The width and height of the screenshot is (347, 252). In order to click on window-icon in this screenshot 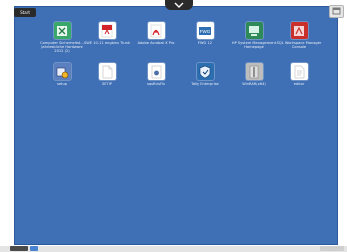, I will do `click(336, 11)`.